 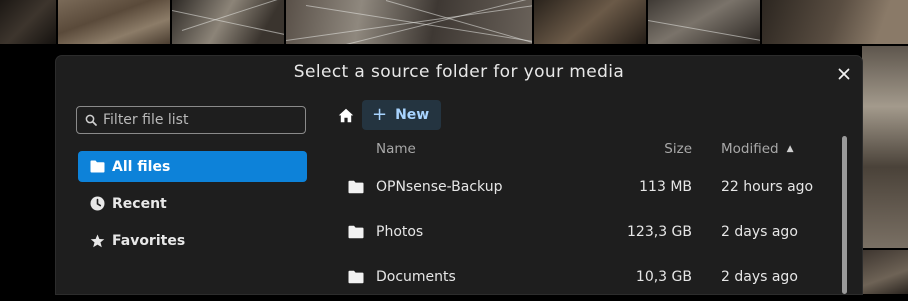 What do you see at coordinates (663, 277) in the screenshot?
I see `file-size: 10,3 GB` at bounding box center [663, 277].